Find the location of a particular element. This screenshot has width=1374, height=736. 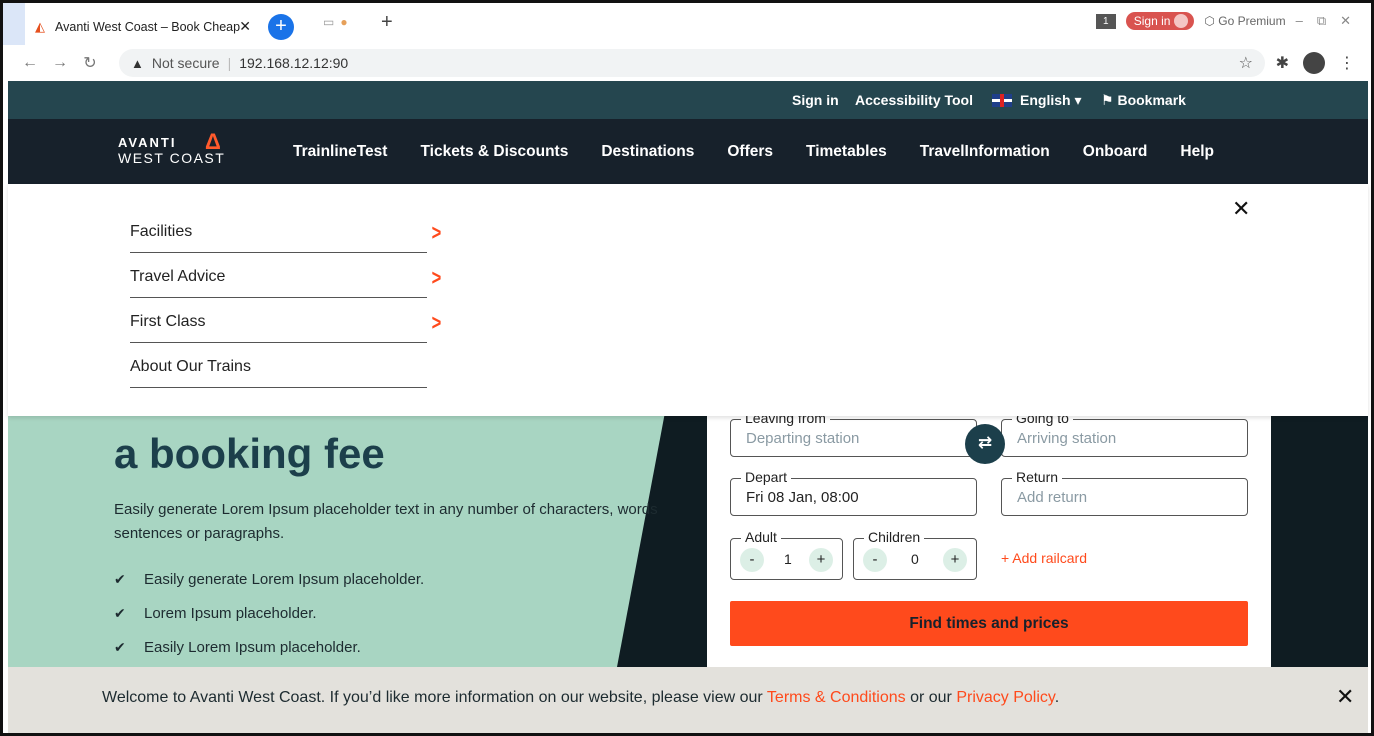

nav-trainlinetest: TrainlineTest is located at coordinates (340, 152).